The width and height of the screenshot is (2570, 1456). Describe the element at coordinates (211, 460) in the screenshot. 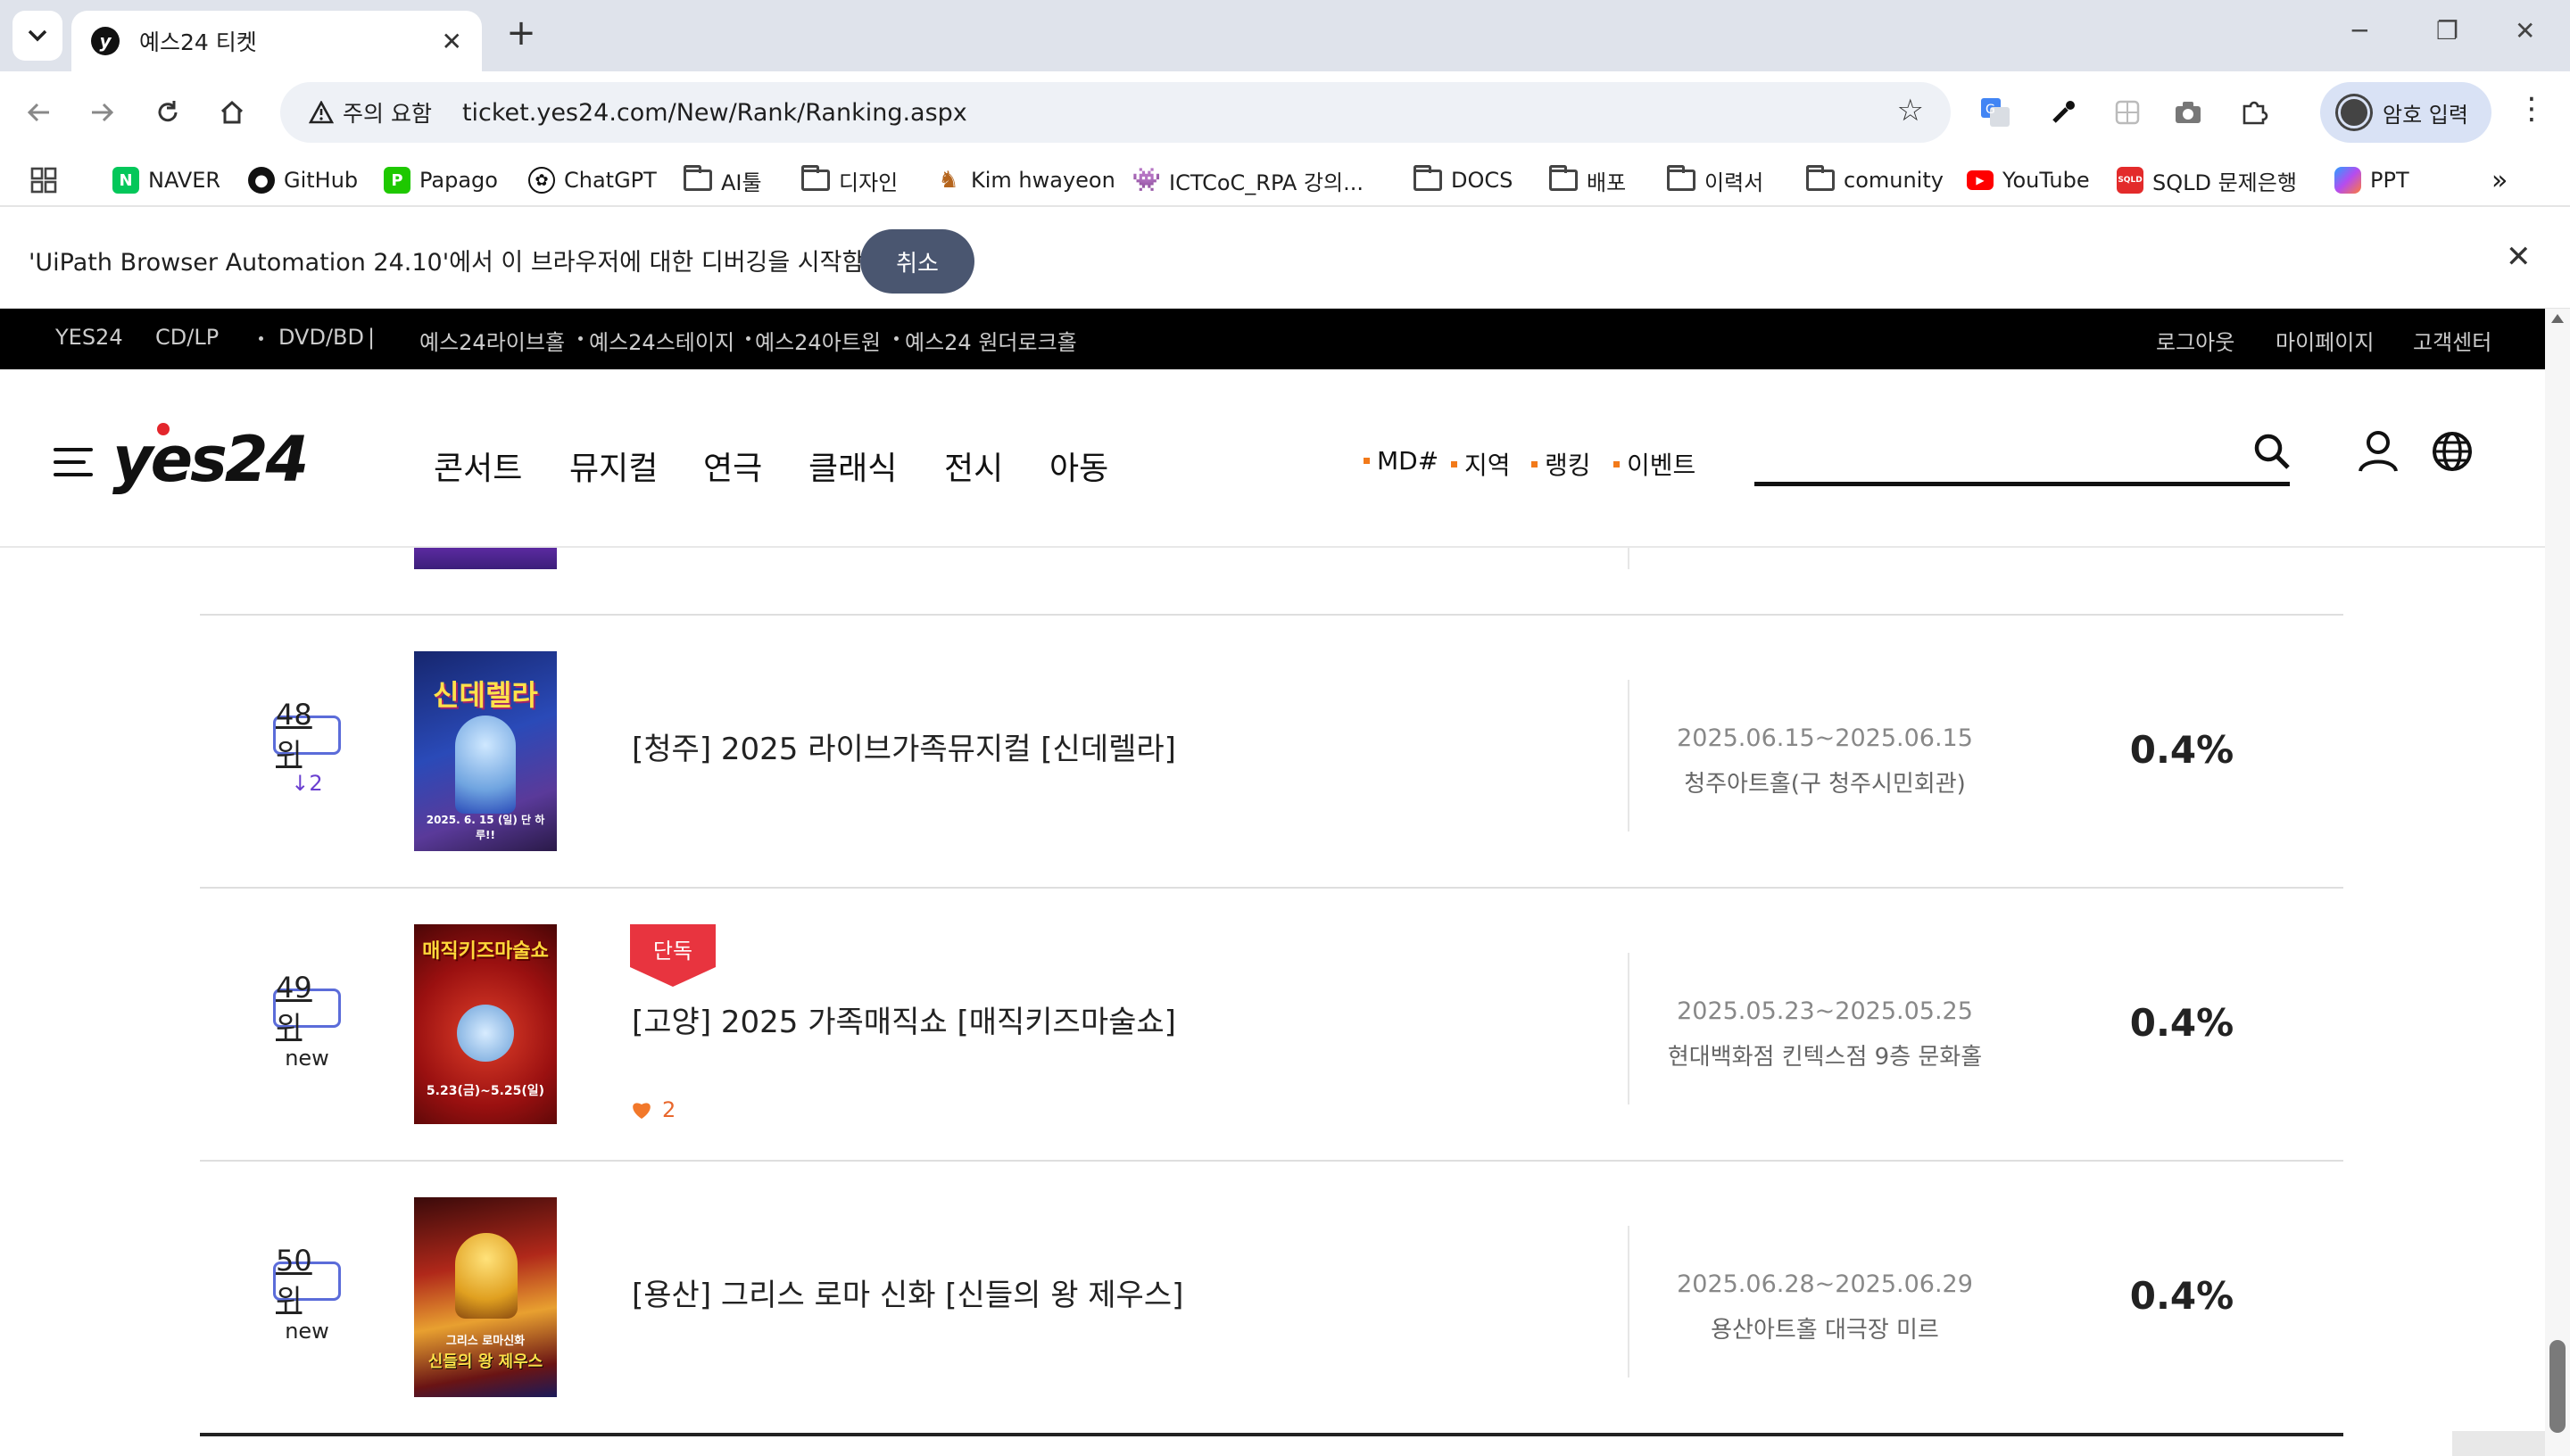

I see `site-logo: yes24` at that location.